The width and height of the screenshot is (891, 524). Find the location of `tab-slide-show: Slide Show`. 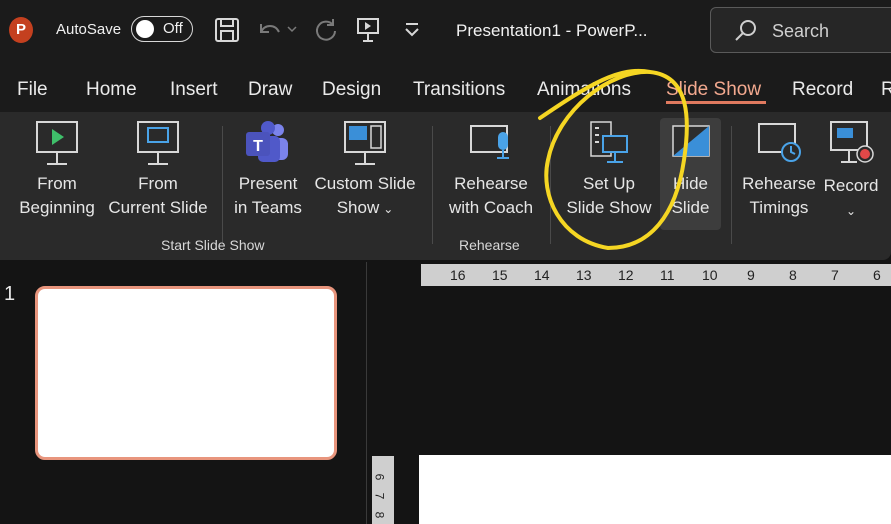

tab-slide-show: Slide Show is located at coordinates (713, 90).